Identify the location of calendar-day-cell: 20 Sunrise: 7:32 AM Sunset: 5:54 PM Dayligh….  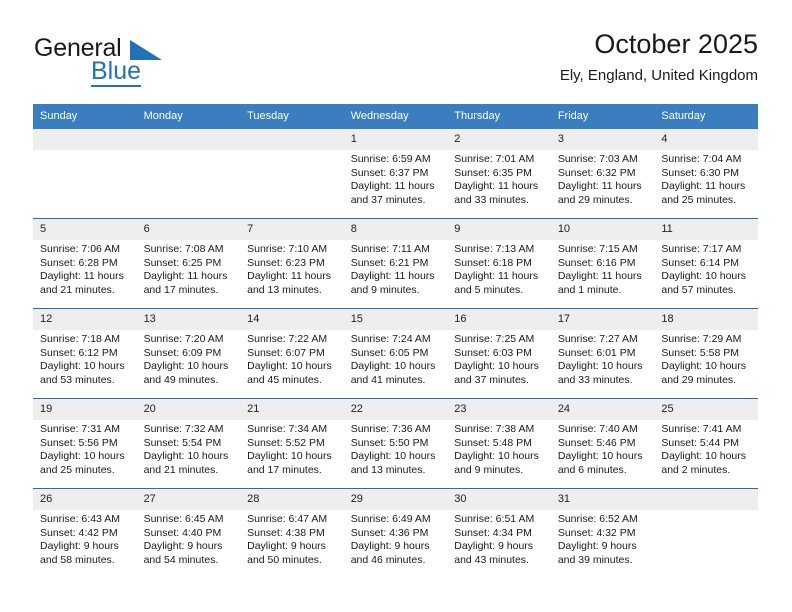
(188, 443).